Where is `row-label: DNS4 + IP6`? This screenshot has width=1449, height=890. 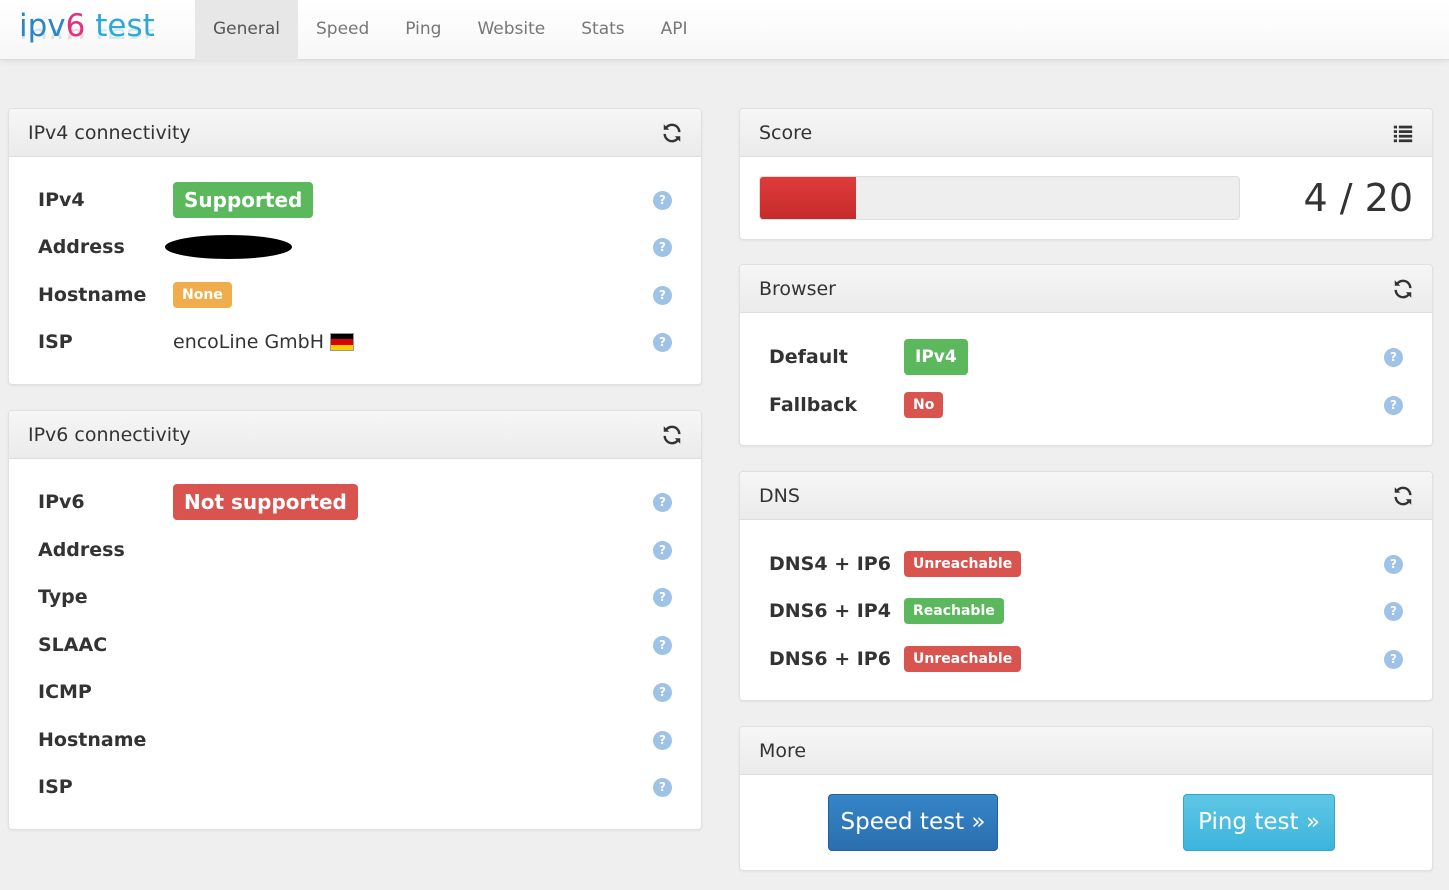 row-label: DNS4 + IP6 is located at coordinates (830, 564).